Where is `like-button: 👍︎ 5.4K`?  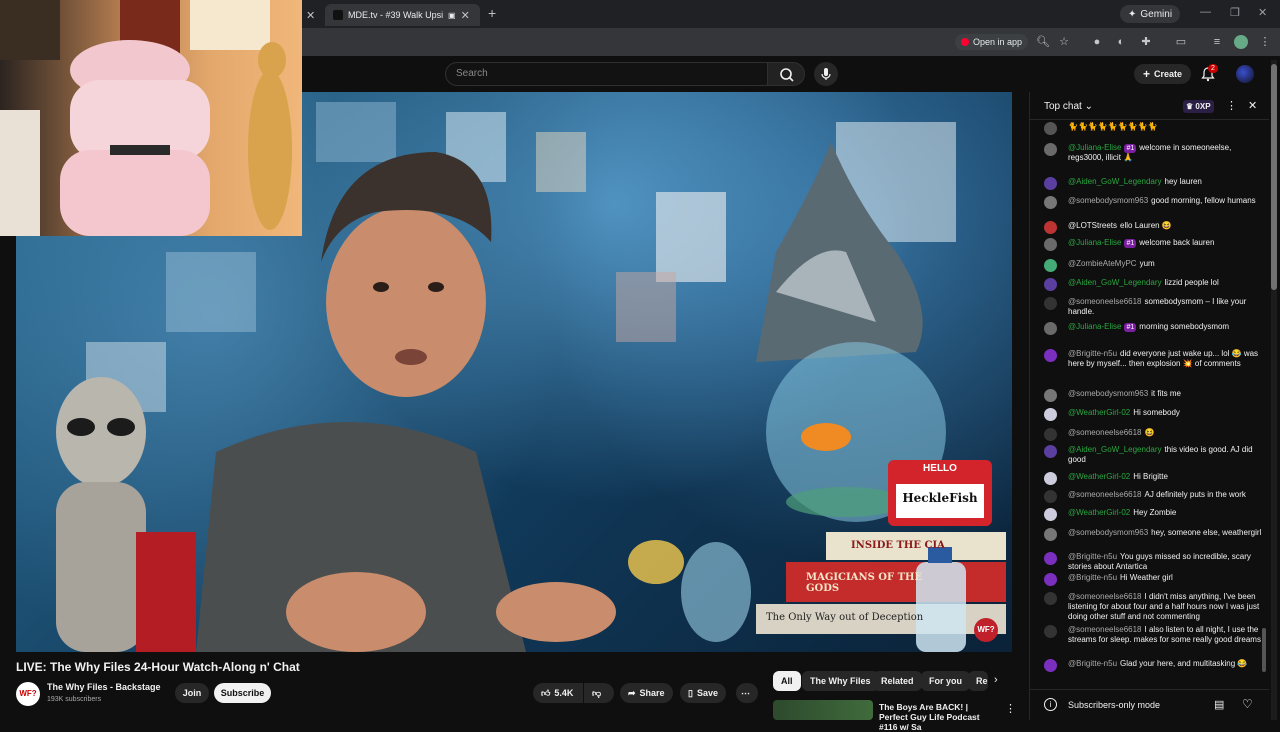 like-button: 👍︎ 5.4K is located at coordinates (558, 693).